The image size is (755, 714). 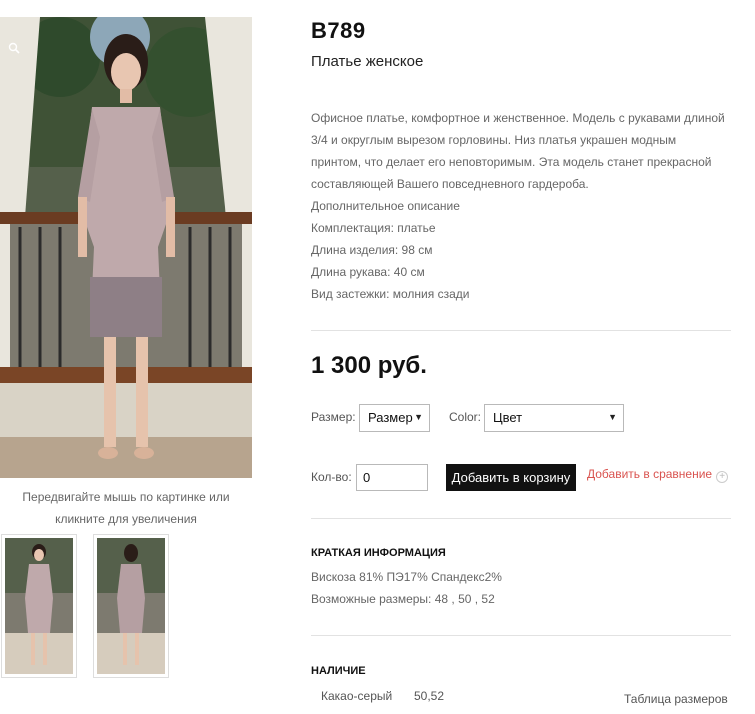 What do you see at coordinates (378, 553) in the screenshot?
I see `brief-info-title: КРАТКАЯ ИНФОРМАЦИЯ` at bounding box center [378, 553].